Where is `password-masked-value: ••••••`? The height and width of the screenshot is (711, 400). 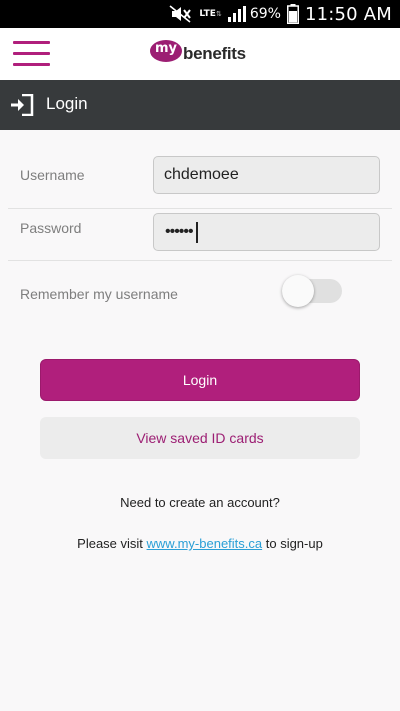 password-masked-value: •••••• is located at coordinates (179, 231).